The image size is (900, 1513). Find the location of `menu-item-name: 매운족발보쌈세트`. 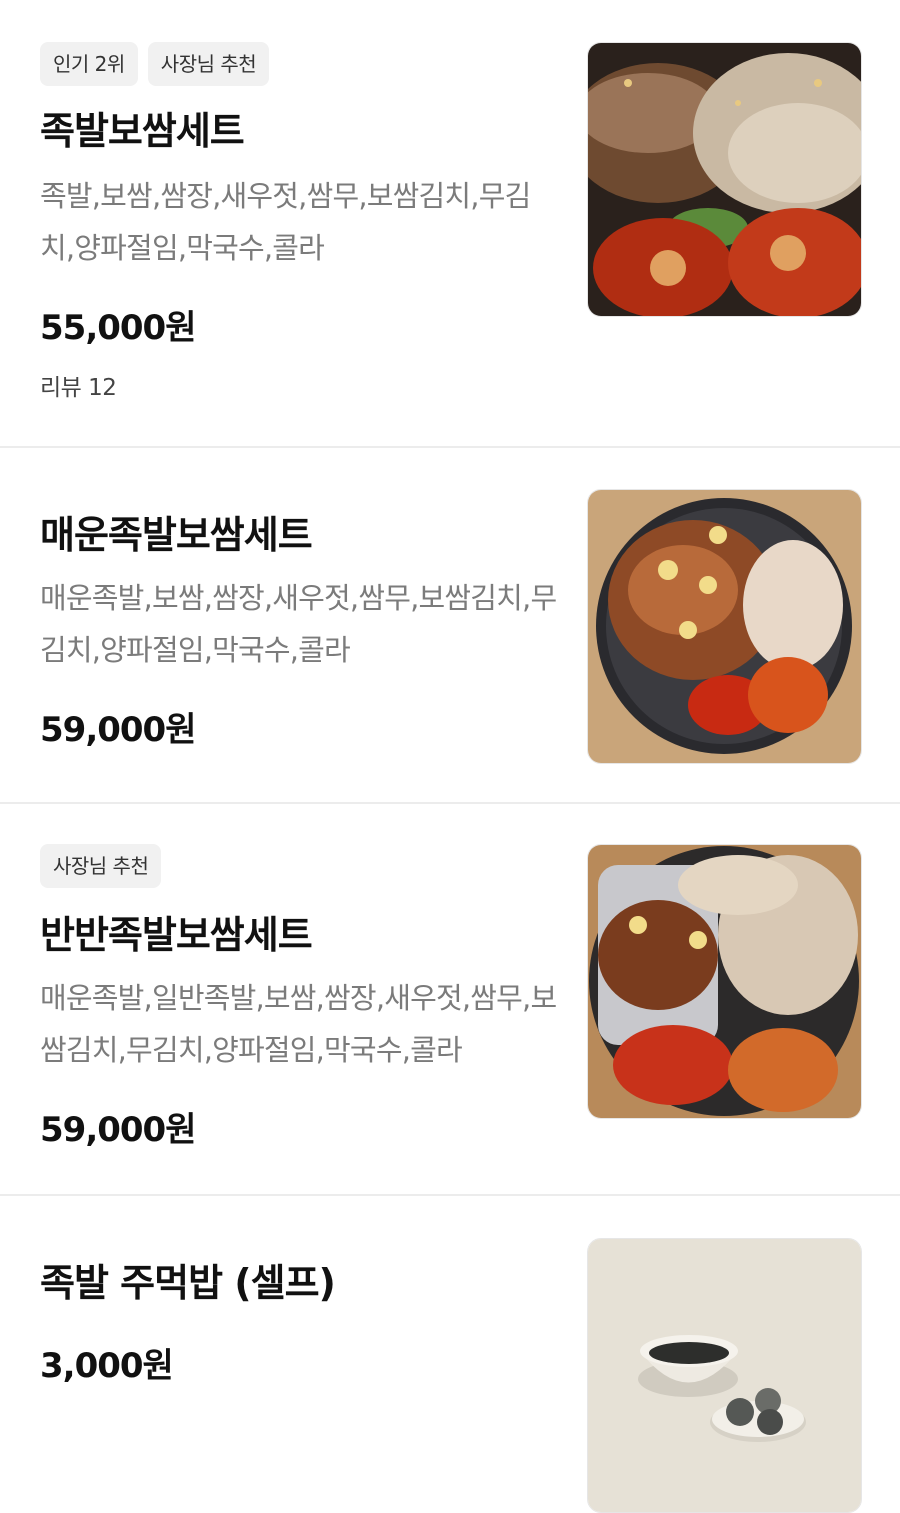

menu-item-name: 매운족발보쌈세트 is located at coordinates (176, 535).